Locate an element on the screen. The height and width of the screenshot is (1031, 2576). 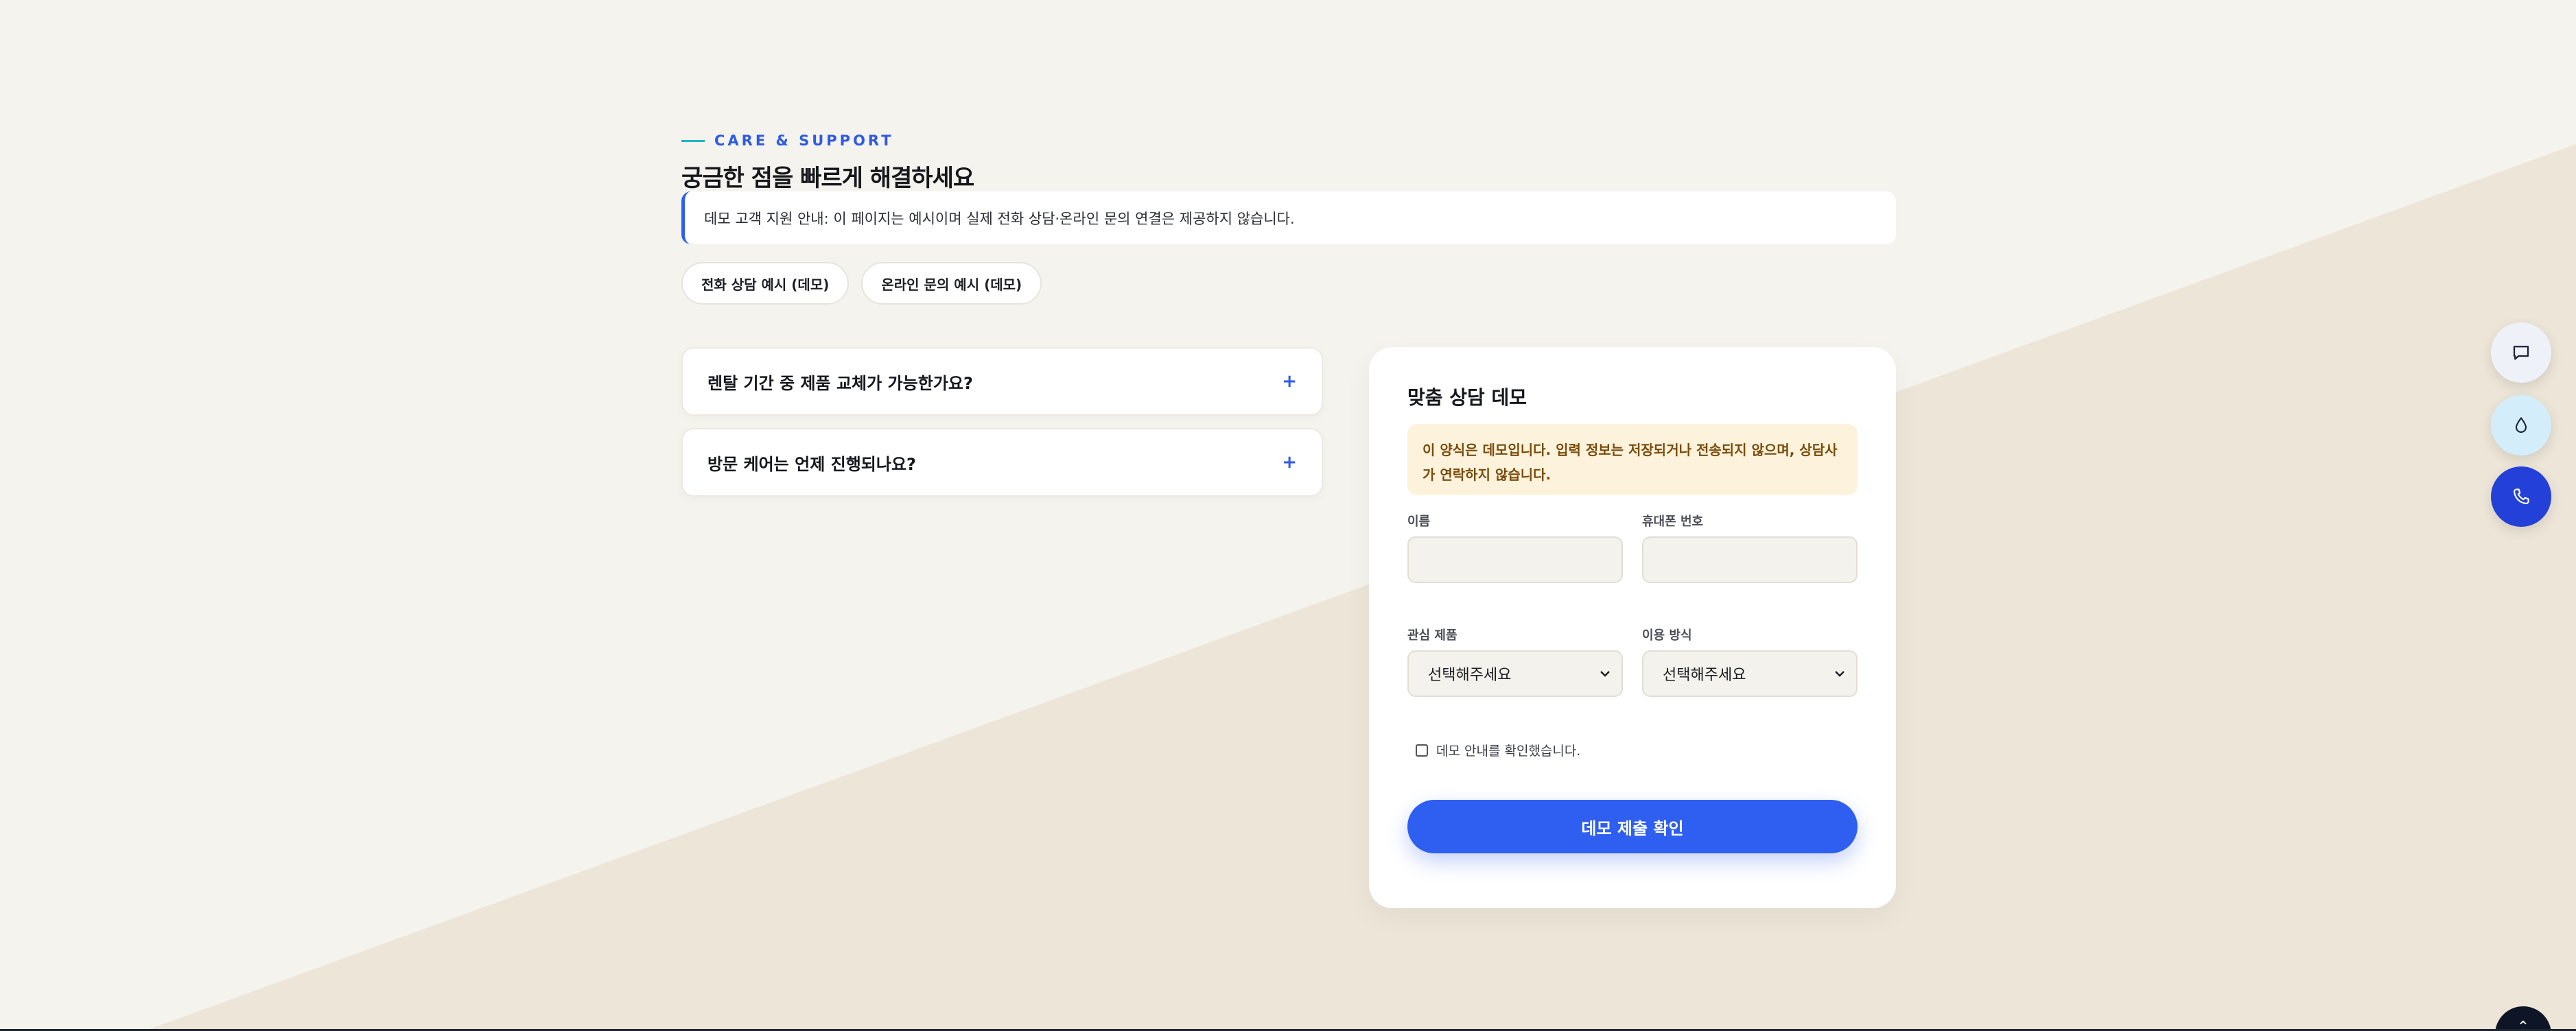
eyebrow-line is located at coordinates (693, 140).